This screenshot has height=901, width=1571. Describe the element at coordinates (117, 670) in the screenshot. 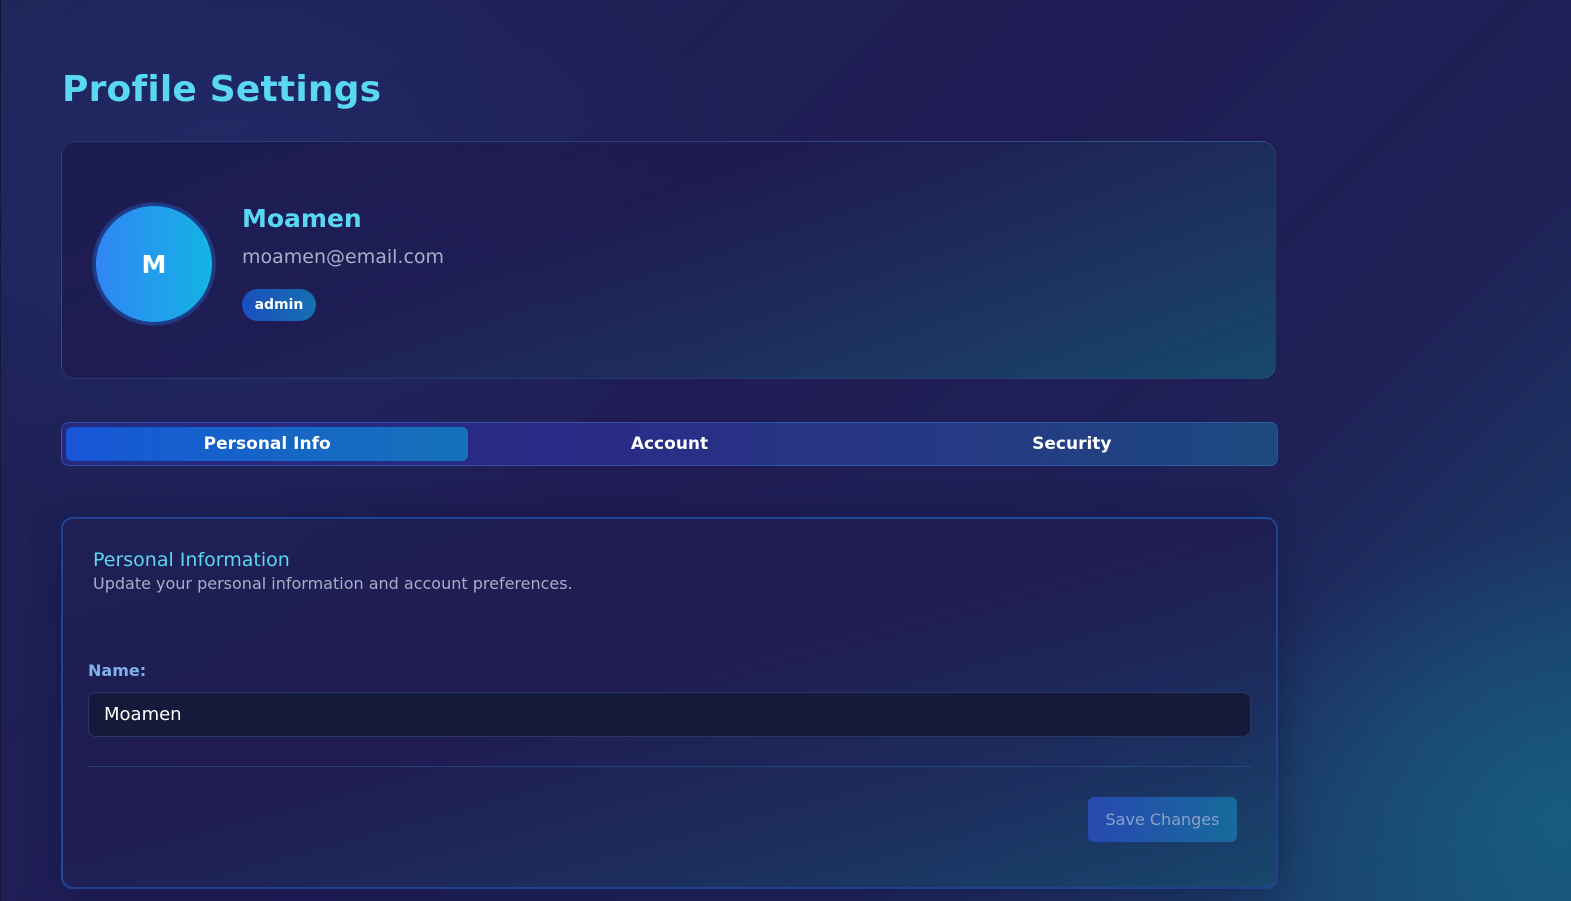

I see `name-label: Name:` at that location.